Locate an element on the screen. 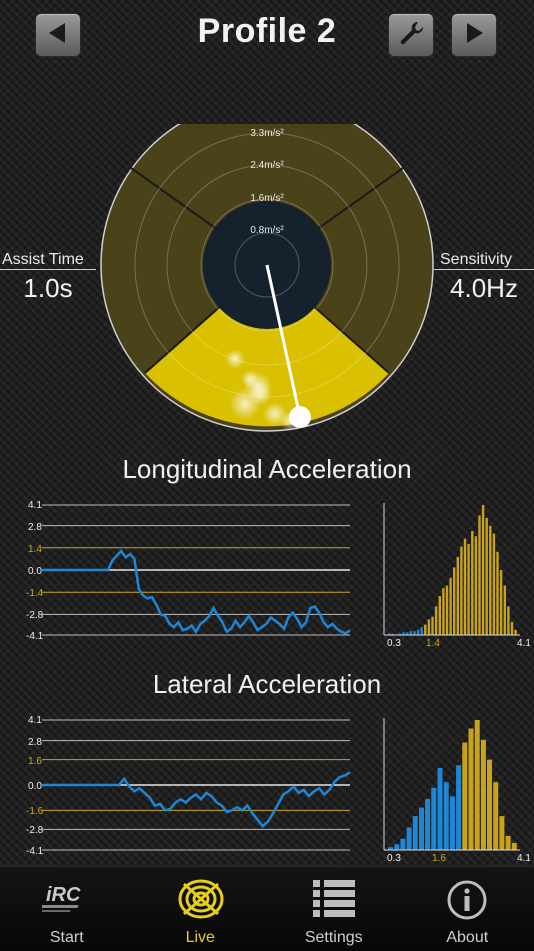 Image resolution: width=534 pixels, height=951 pixels. lateral-line-chart: 4.1 2.8 1.6 0.0 -1.6 -2.8 -4.1 is located at coordinates (180, 787).